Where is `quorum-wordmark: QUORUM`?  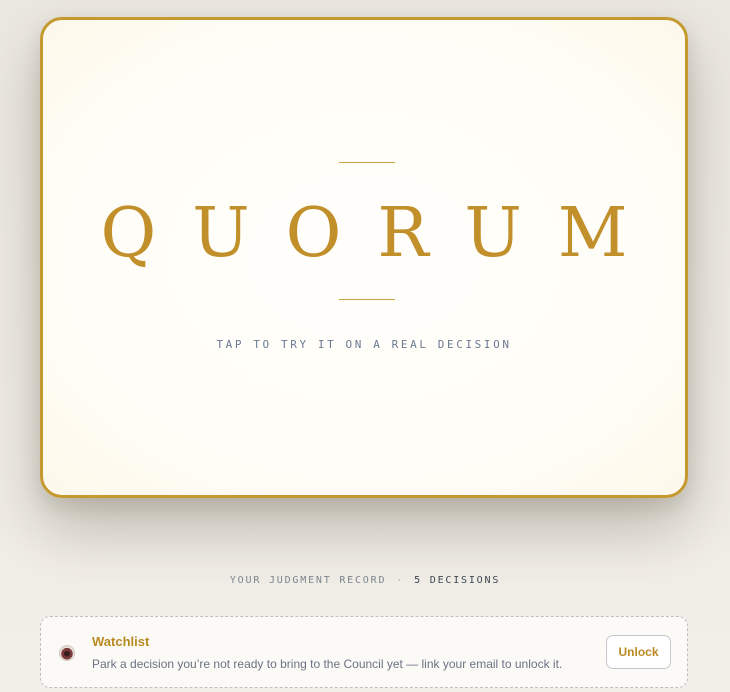
quorum-wordmark: QUORUM is located at coordinates (382, 233).